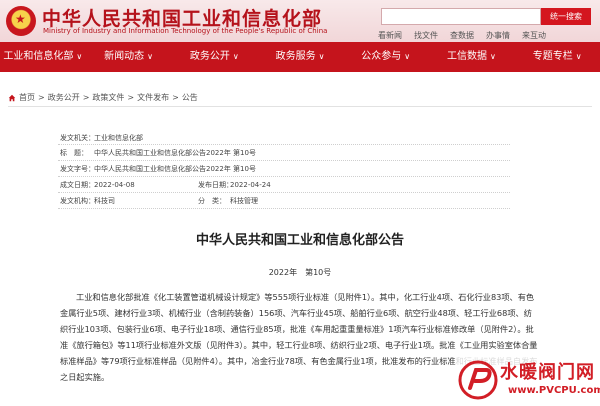 The width and height of the screenshot is (600, 406). I want to click on nav-item-services: 政务服务 ∨, so click(300, 57).